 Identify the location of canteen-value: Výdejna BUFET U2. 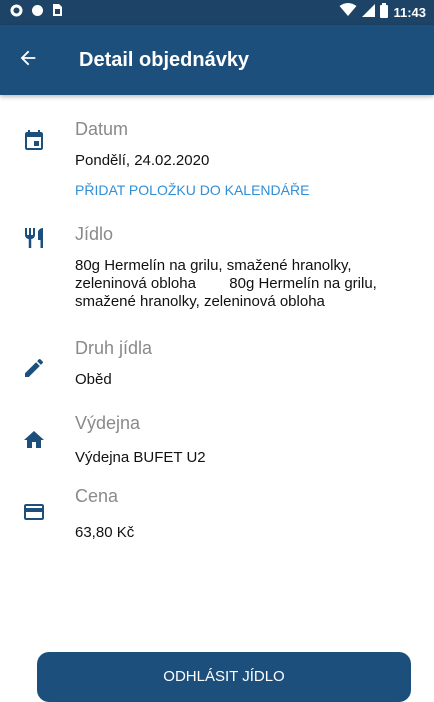
(140, 457).